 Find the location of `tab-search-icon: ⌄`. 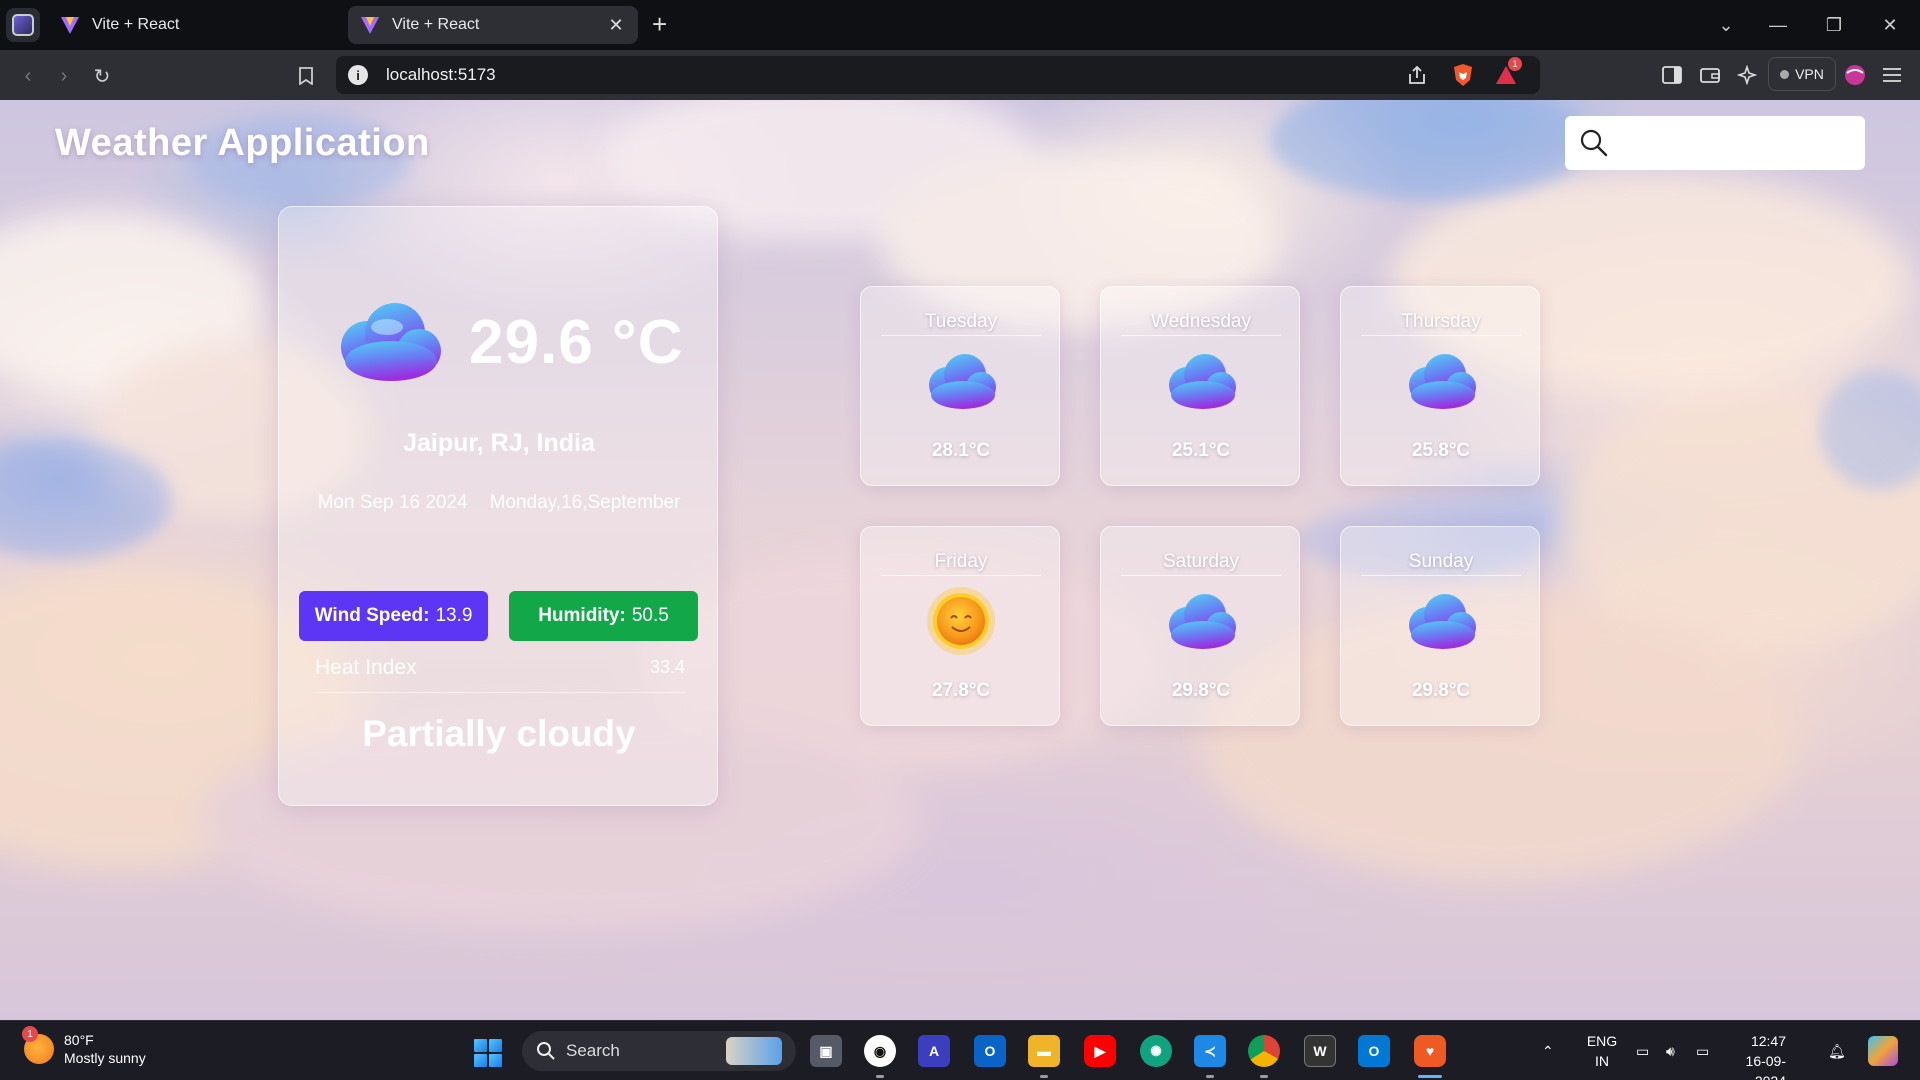

tab-search-icon: ⌄ is located at coordinates (1726, 25).